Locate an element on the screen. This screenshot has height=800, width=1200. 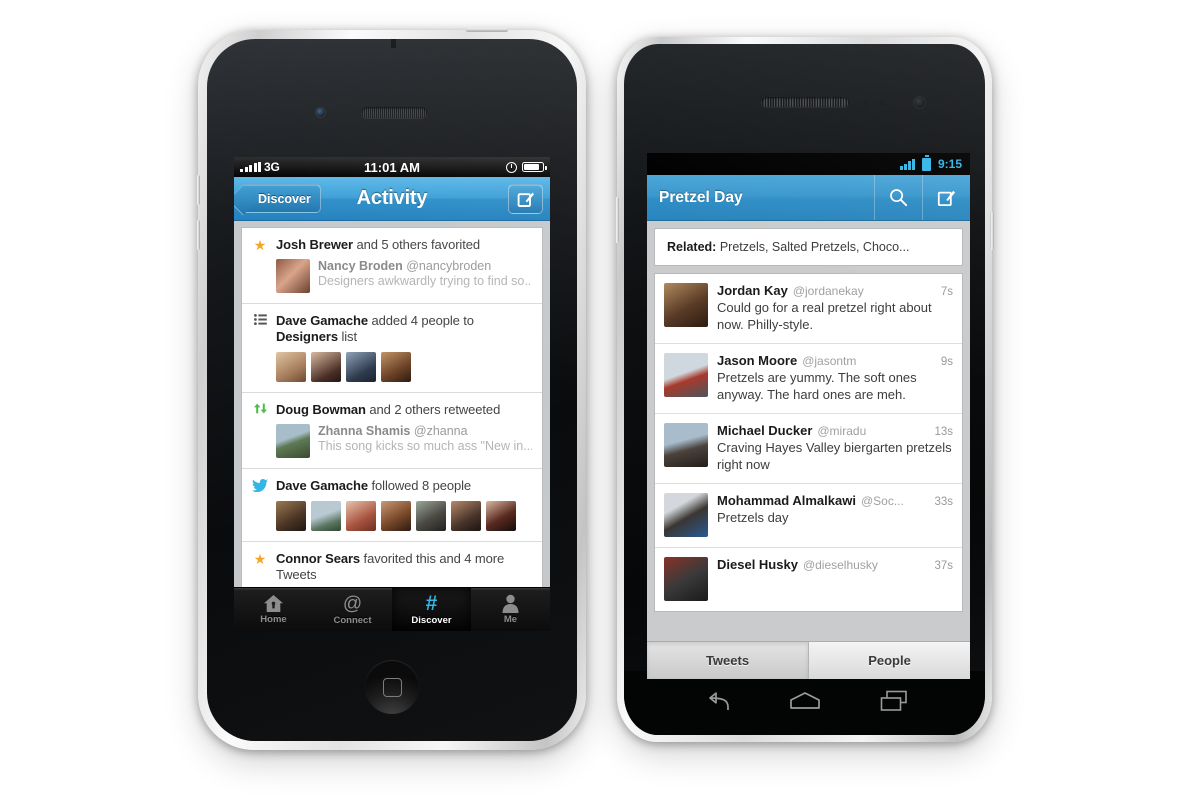
bird-icon is located at coordinates (260, 485).